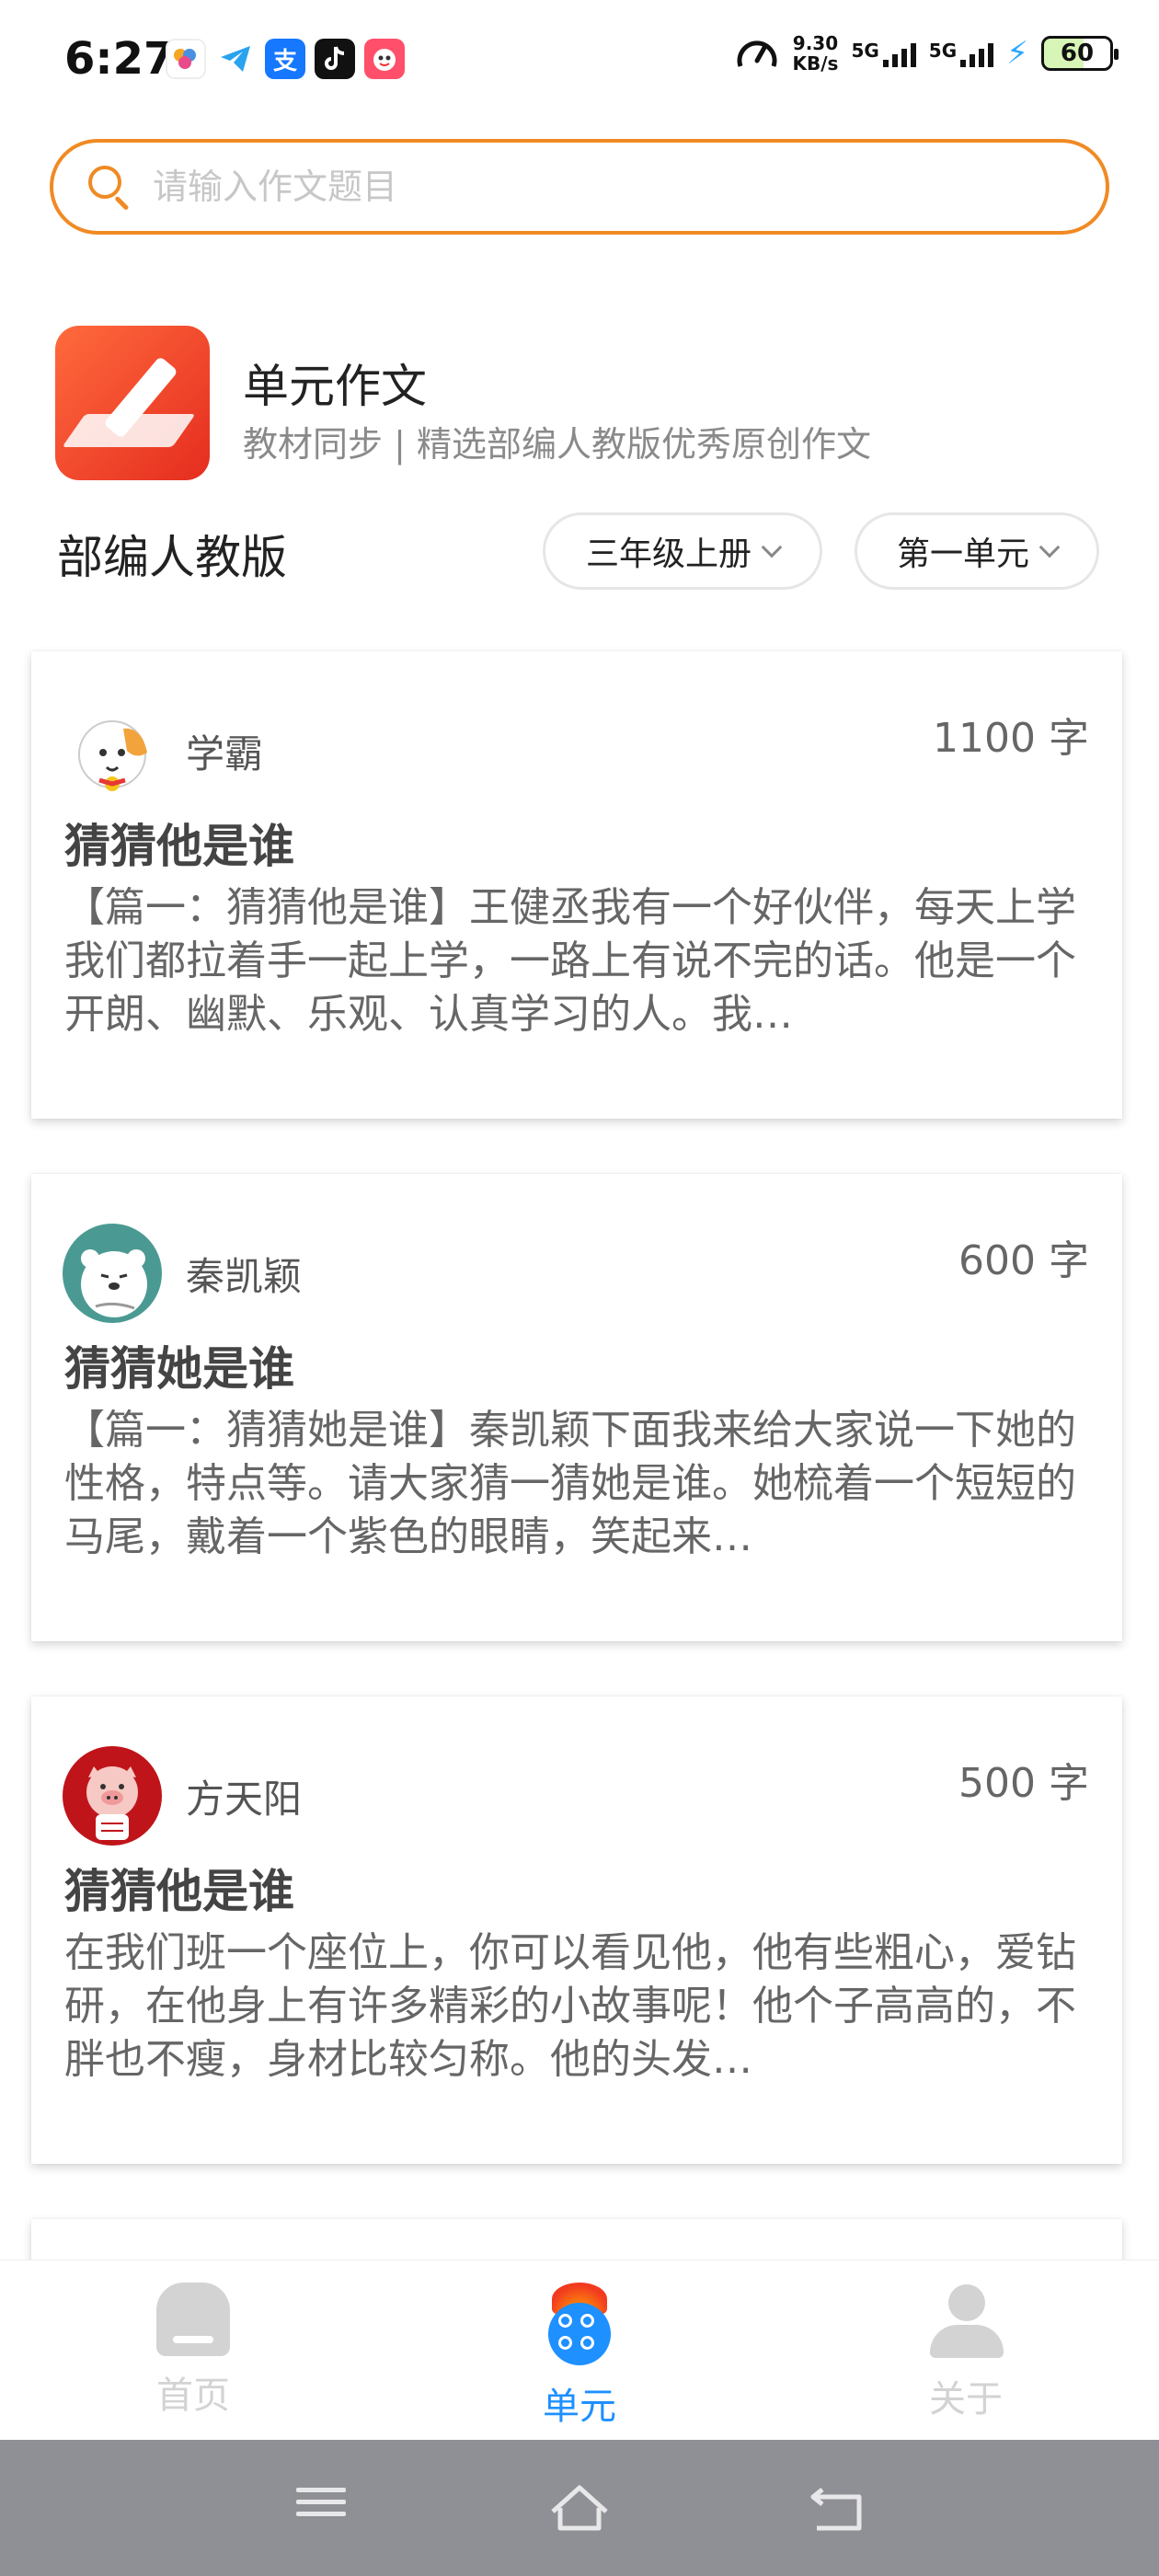 Image resolution: width=1159 pixels, height=2576 pixels. Describe the element at coordinates (179, 1369) in the screenshot. I see `essay-title: 猜猜她是谁` at that location.